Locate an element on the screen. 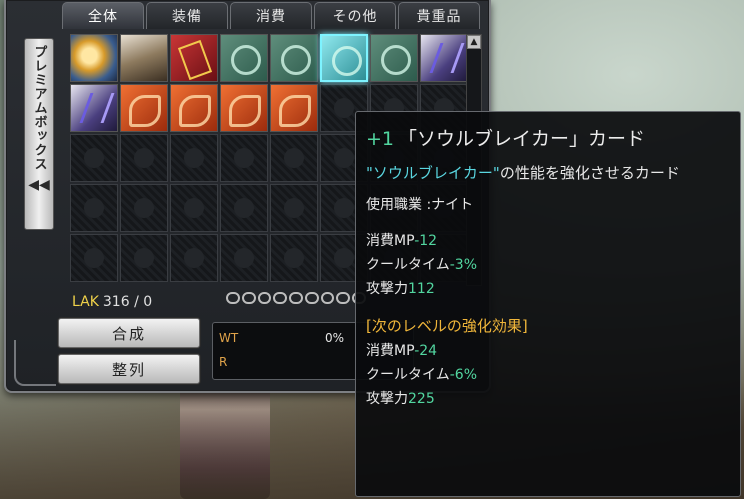 The image size is (744, 499). tab-equipment: 装備 is located at coordinates (187, 15).